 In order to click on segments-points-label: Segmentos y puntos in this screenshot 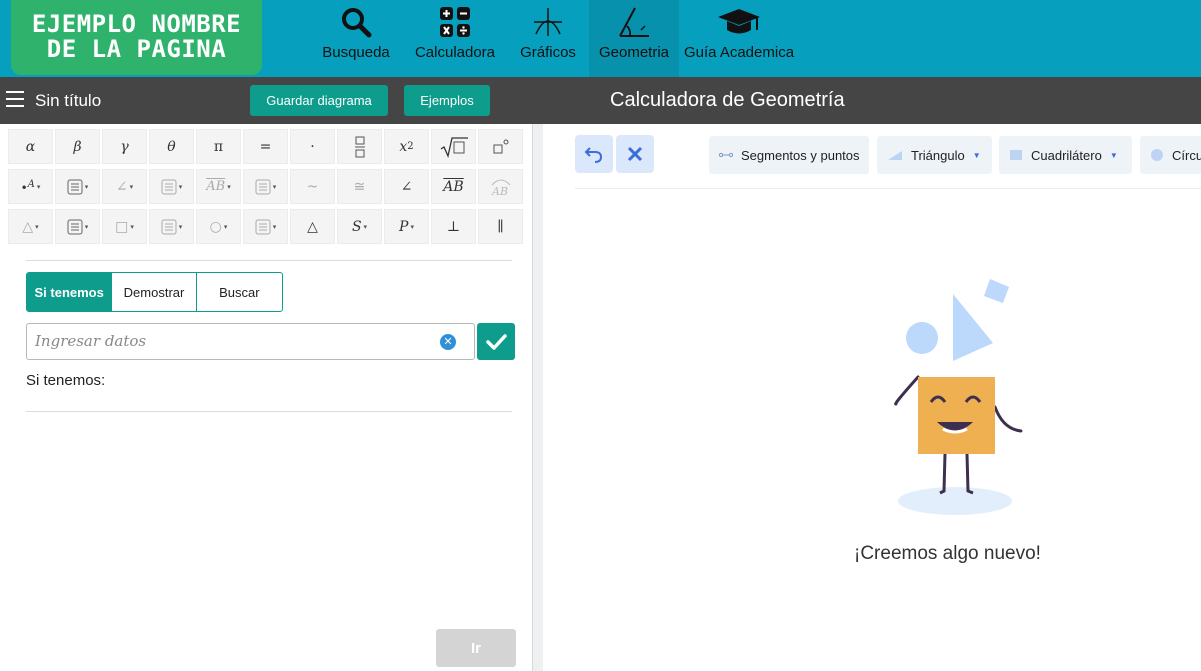, I will do `click(800, 155)`.